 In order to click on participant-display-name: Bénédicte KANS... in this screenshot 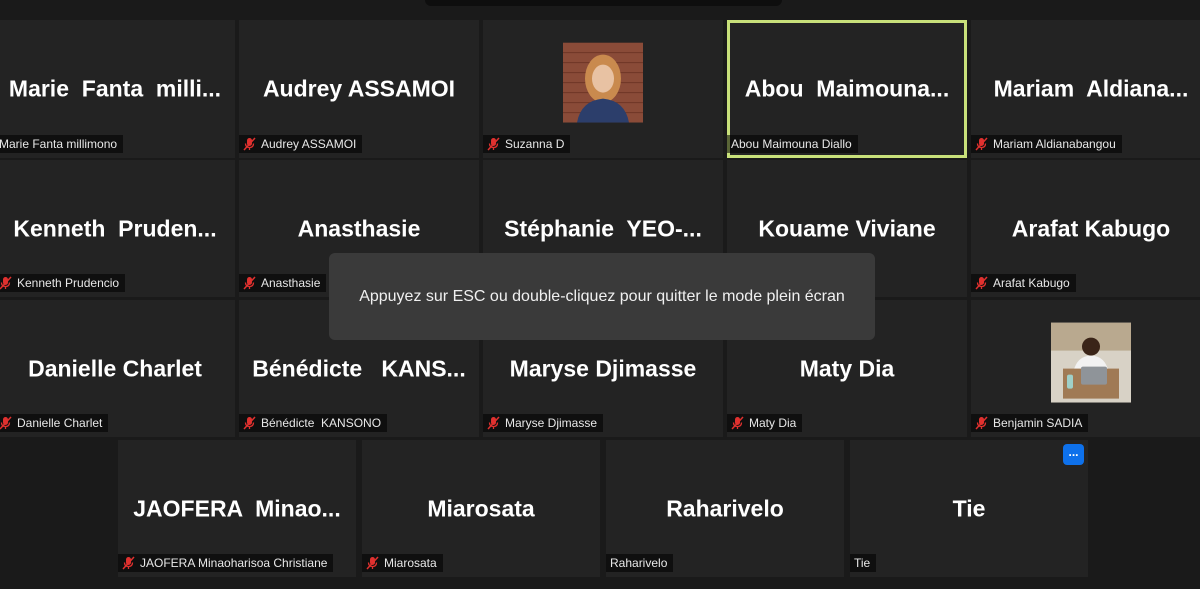, I will do `click(359, 368)`.